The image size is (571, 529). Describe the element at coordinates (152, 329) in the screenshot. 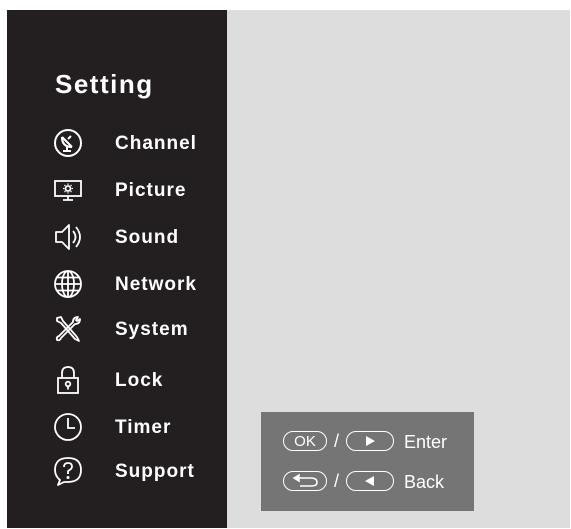

I see `menu-item-label: System` at that location.